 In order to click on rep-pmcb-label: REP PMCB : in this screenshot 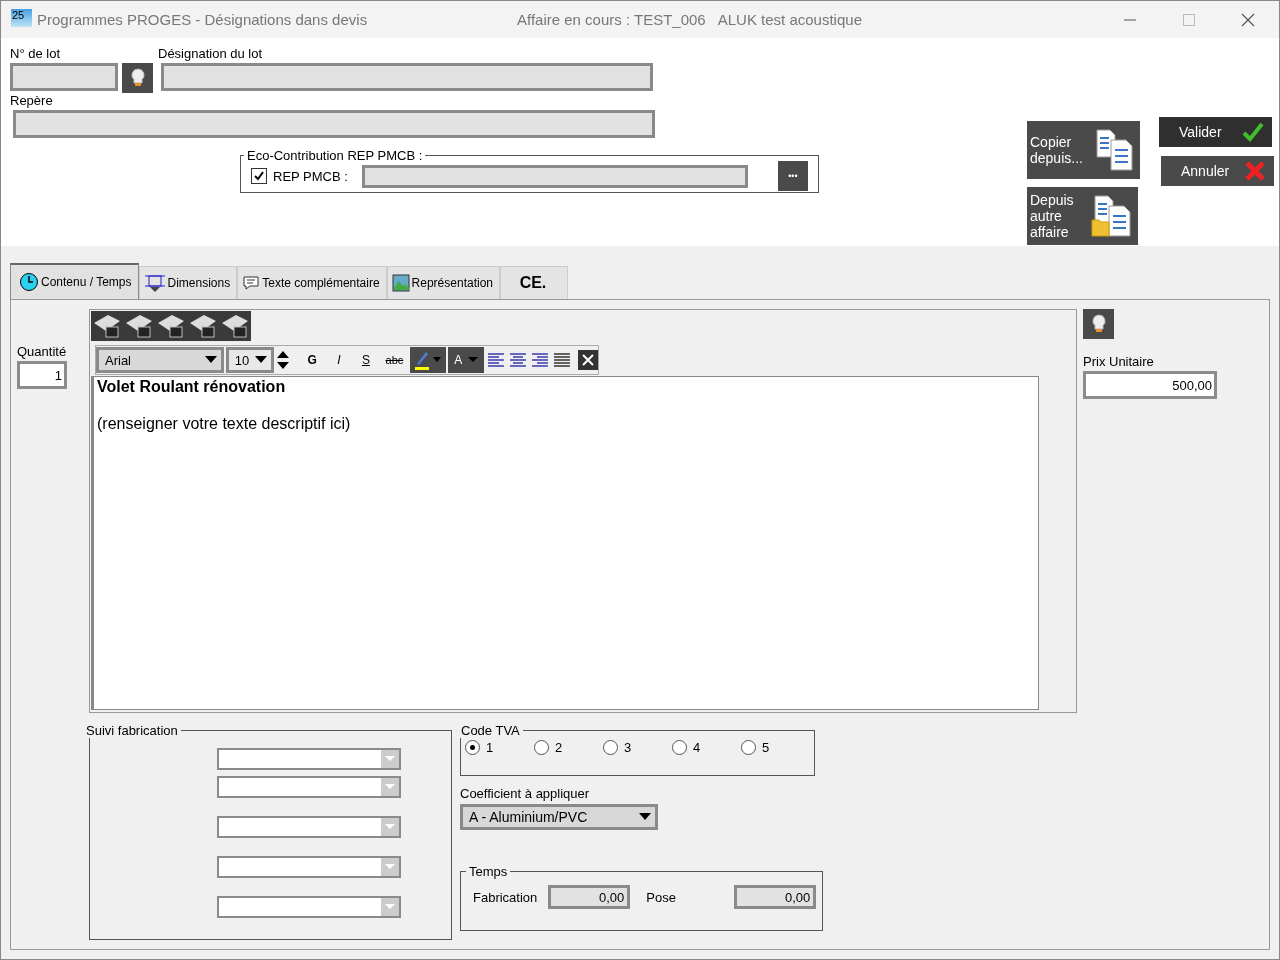, I will do `click(310, 176)`.